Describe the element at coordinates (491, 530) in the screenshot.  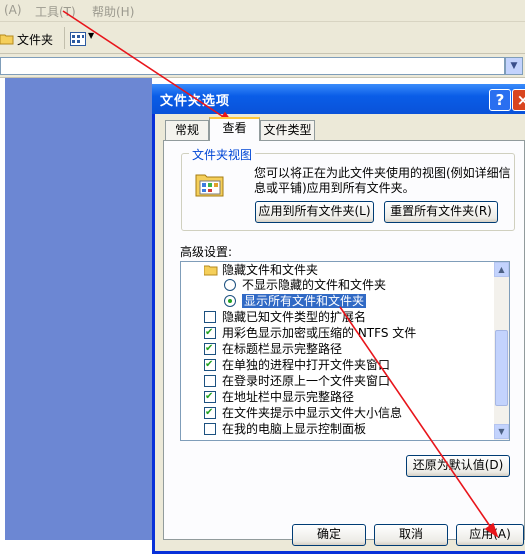
I see `arrow-head-icon` at that location.